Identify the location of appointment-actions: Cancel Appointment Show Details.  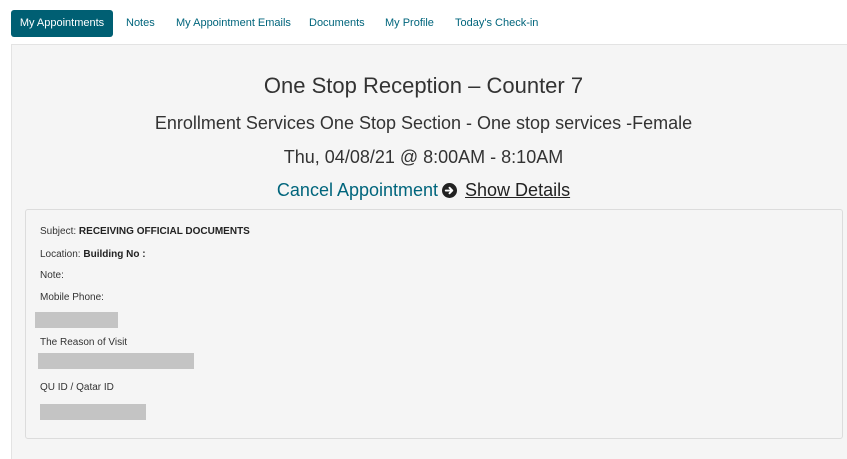
(423, 190).